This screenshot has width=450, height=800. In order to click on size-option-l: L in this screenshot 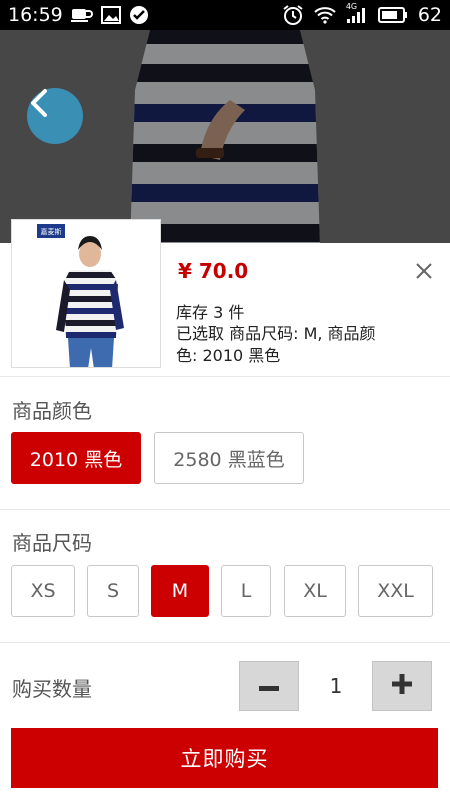, I will do `click(246, 591)`.